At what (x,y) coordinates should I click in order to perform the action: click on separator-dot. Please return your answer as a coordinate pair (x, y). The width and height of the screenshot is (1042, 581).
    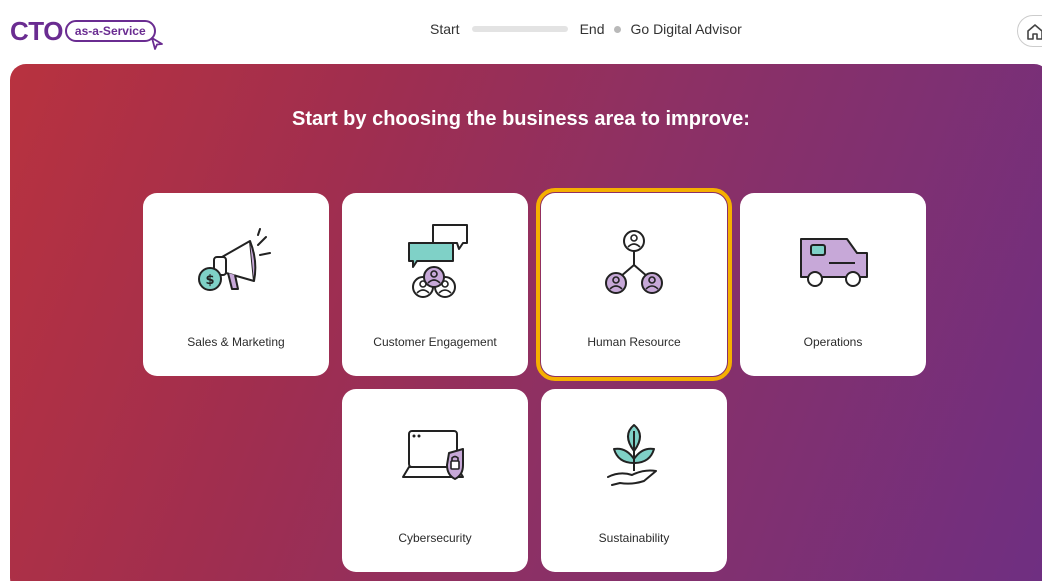
    Looking at the image, I should click on (617, 29).